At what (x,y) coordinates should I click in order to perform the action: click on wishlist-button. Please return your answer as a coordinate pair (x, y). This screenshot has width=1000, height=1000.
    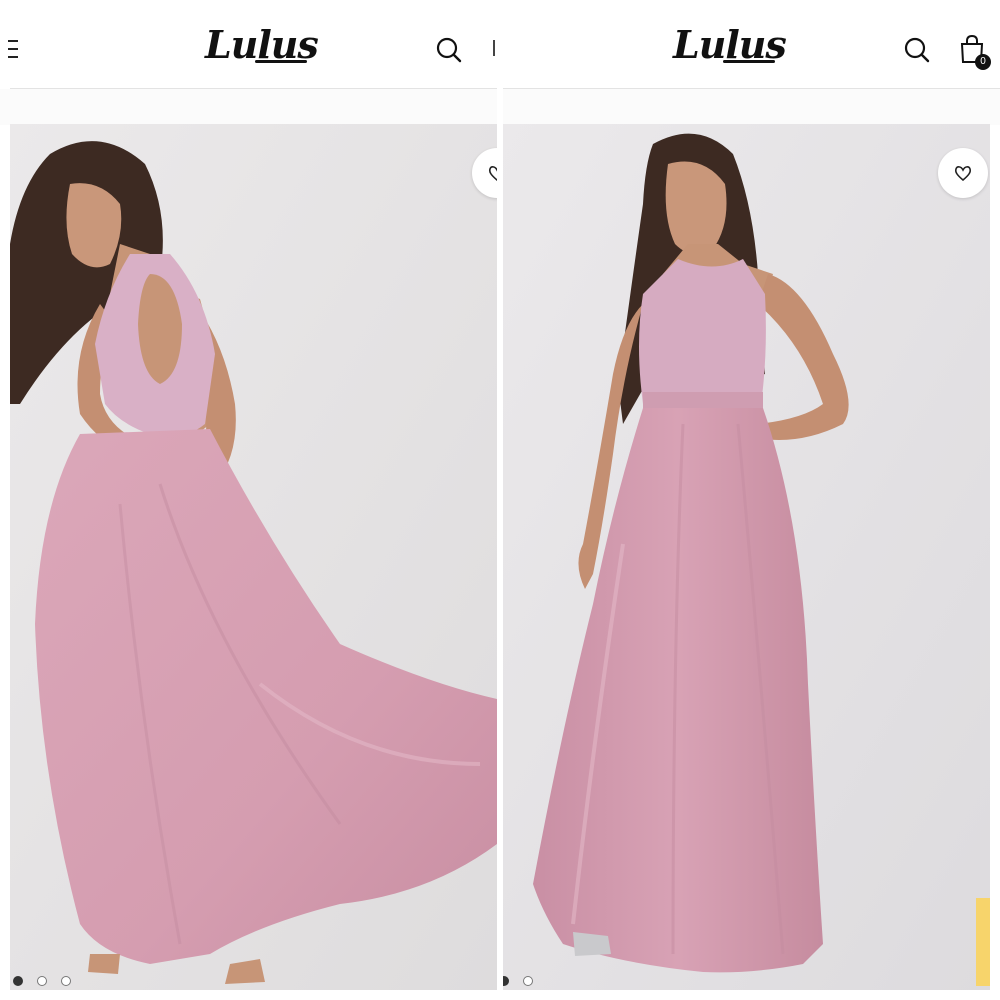
    Looking at the image, I should click on (963, 173).